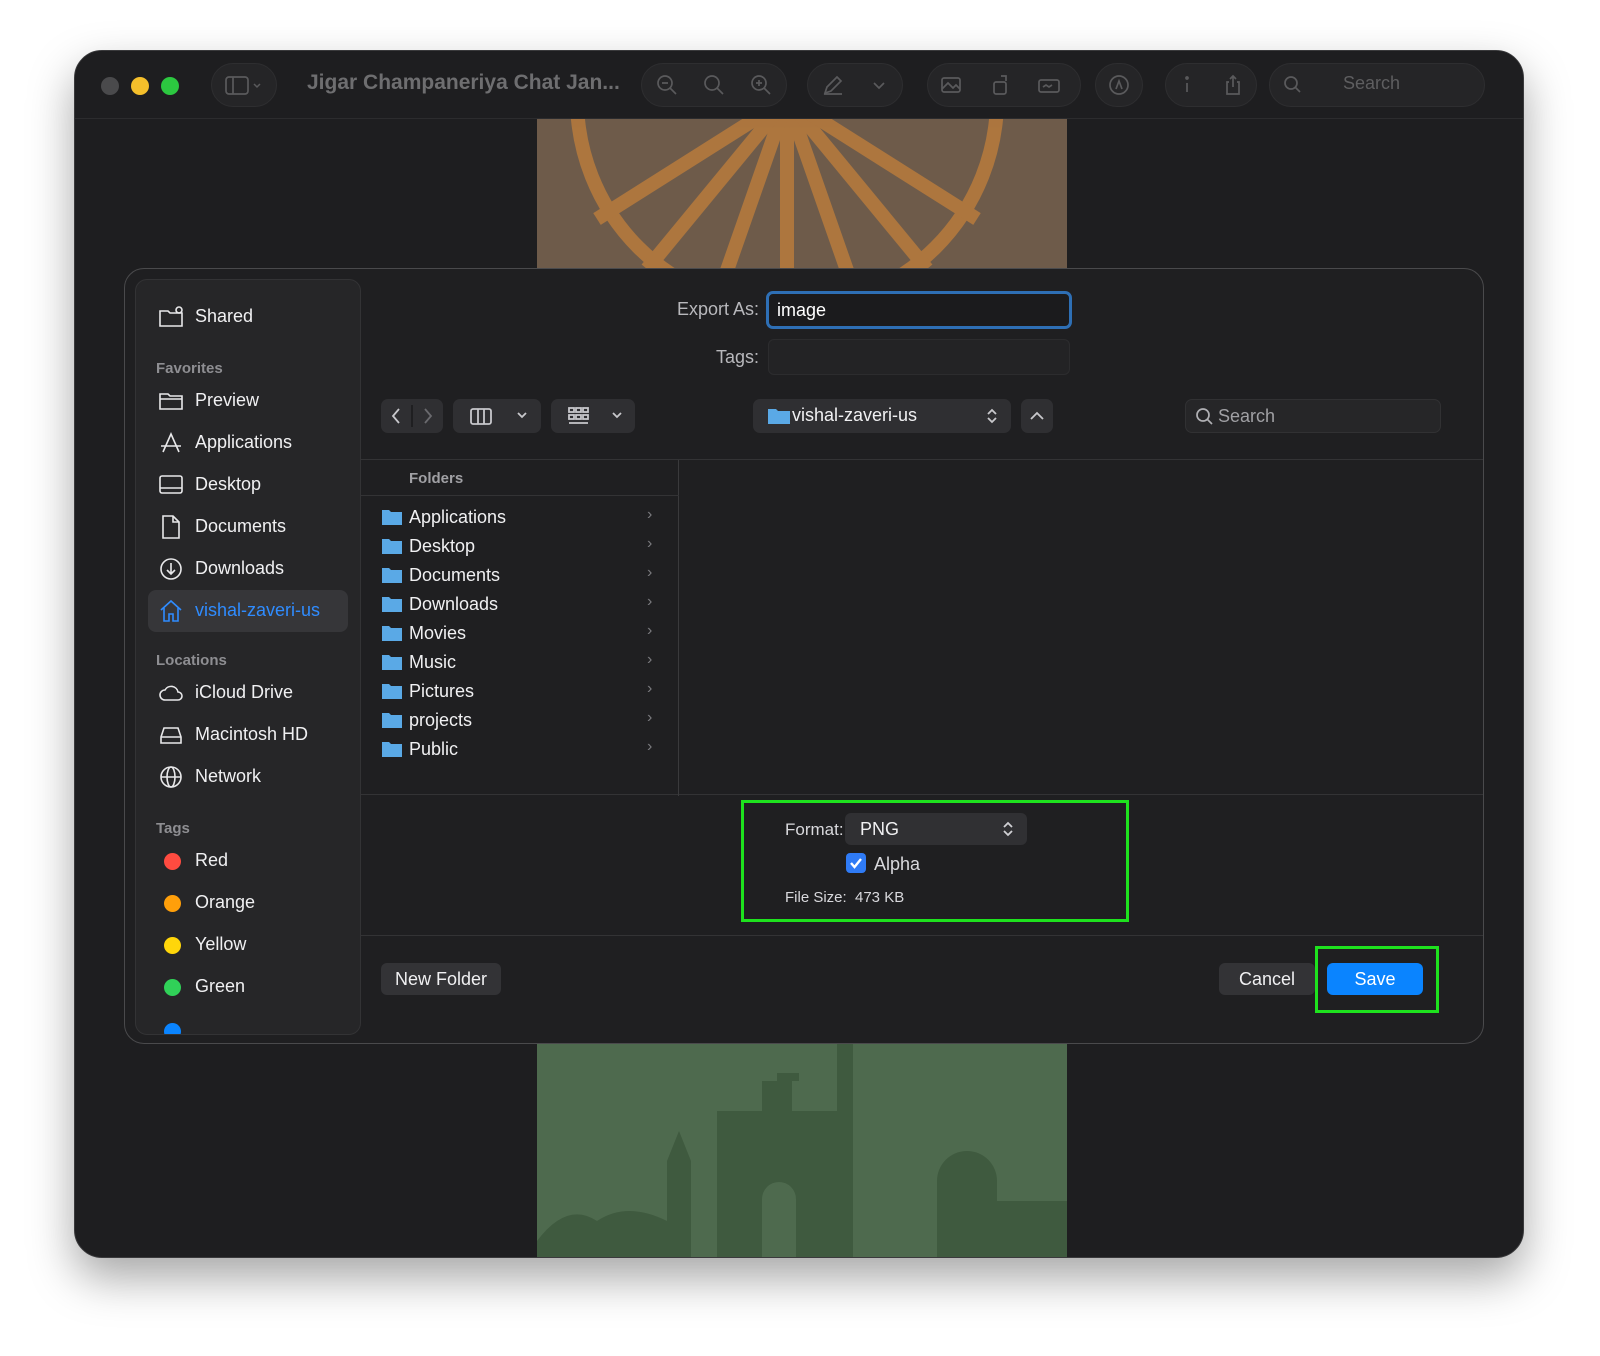 The height and width of the screenshot is (1356, 1600). Describe the element at coordinates (248, 693) in the screenshot. I see `sidebar-item-icloud-drive: iCloud Drive` at that location.